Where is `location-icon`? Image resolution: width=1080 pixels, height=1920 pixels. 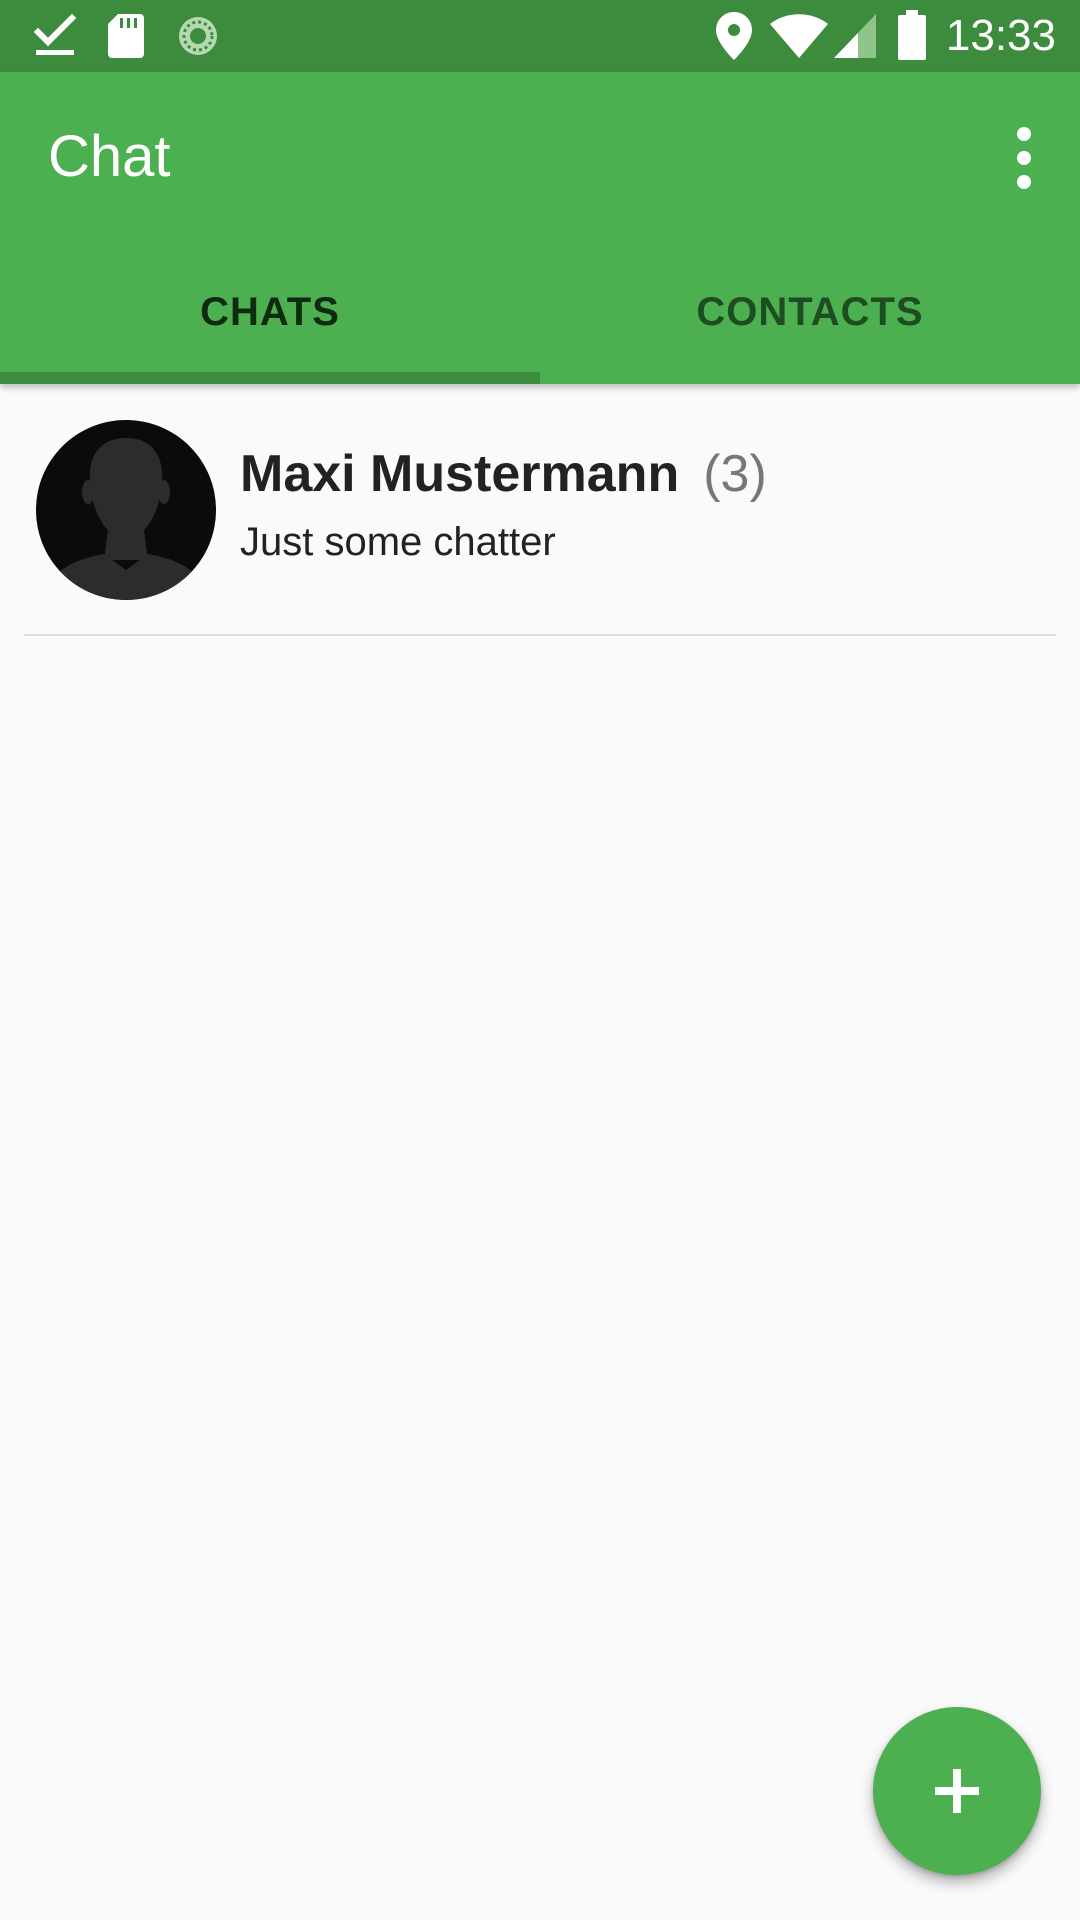 location-icon is located at coordinates (734, 36).